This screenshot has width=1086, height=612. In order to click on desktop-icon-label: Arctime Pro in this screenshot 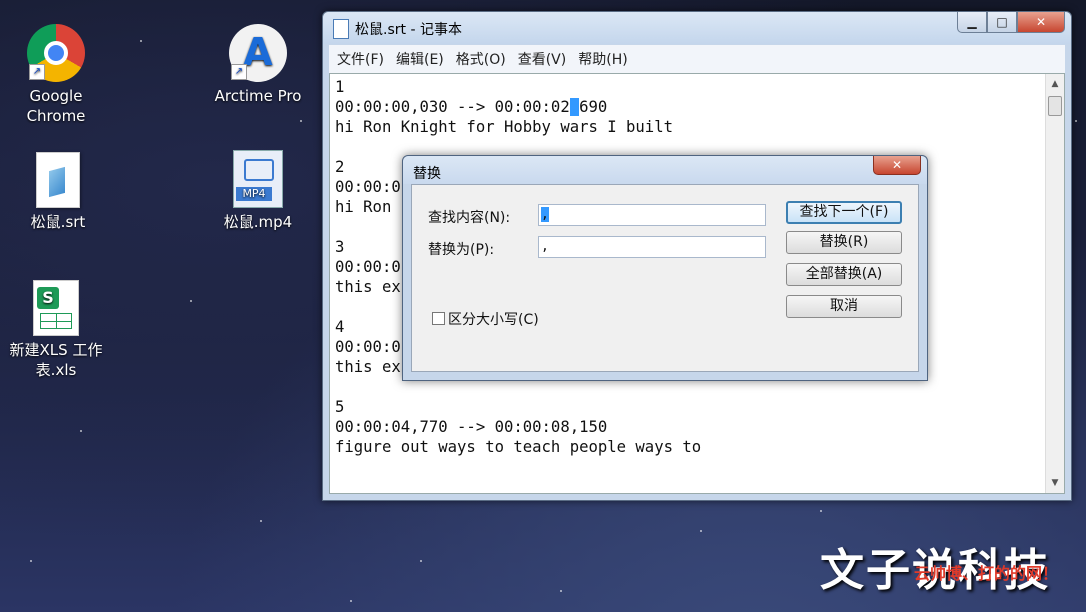, I will do `click(258, 96)`.